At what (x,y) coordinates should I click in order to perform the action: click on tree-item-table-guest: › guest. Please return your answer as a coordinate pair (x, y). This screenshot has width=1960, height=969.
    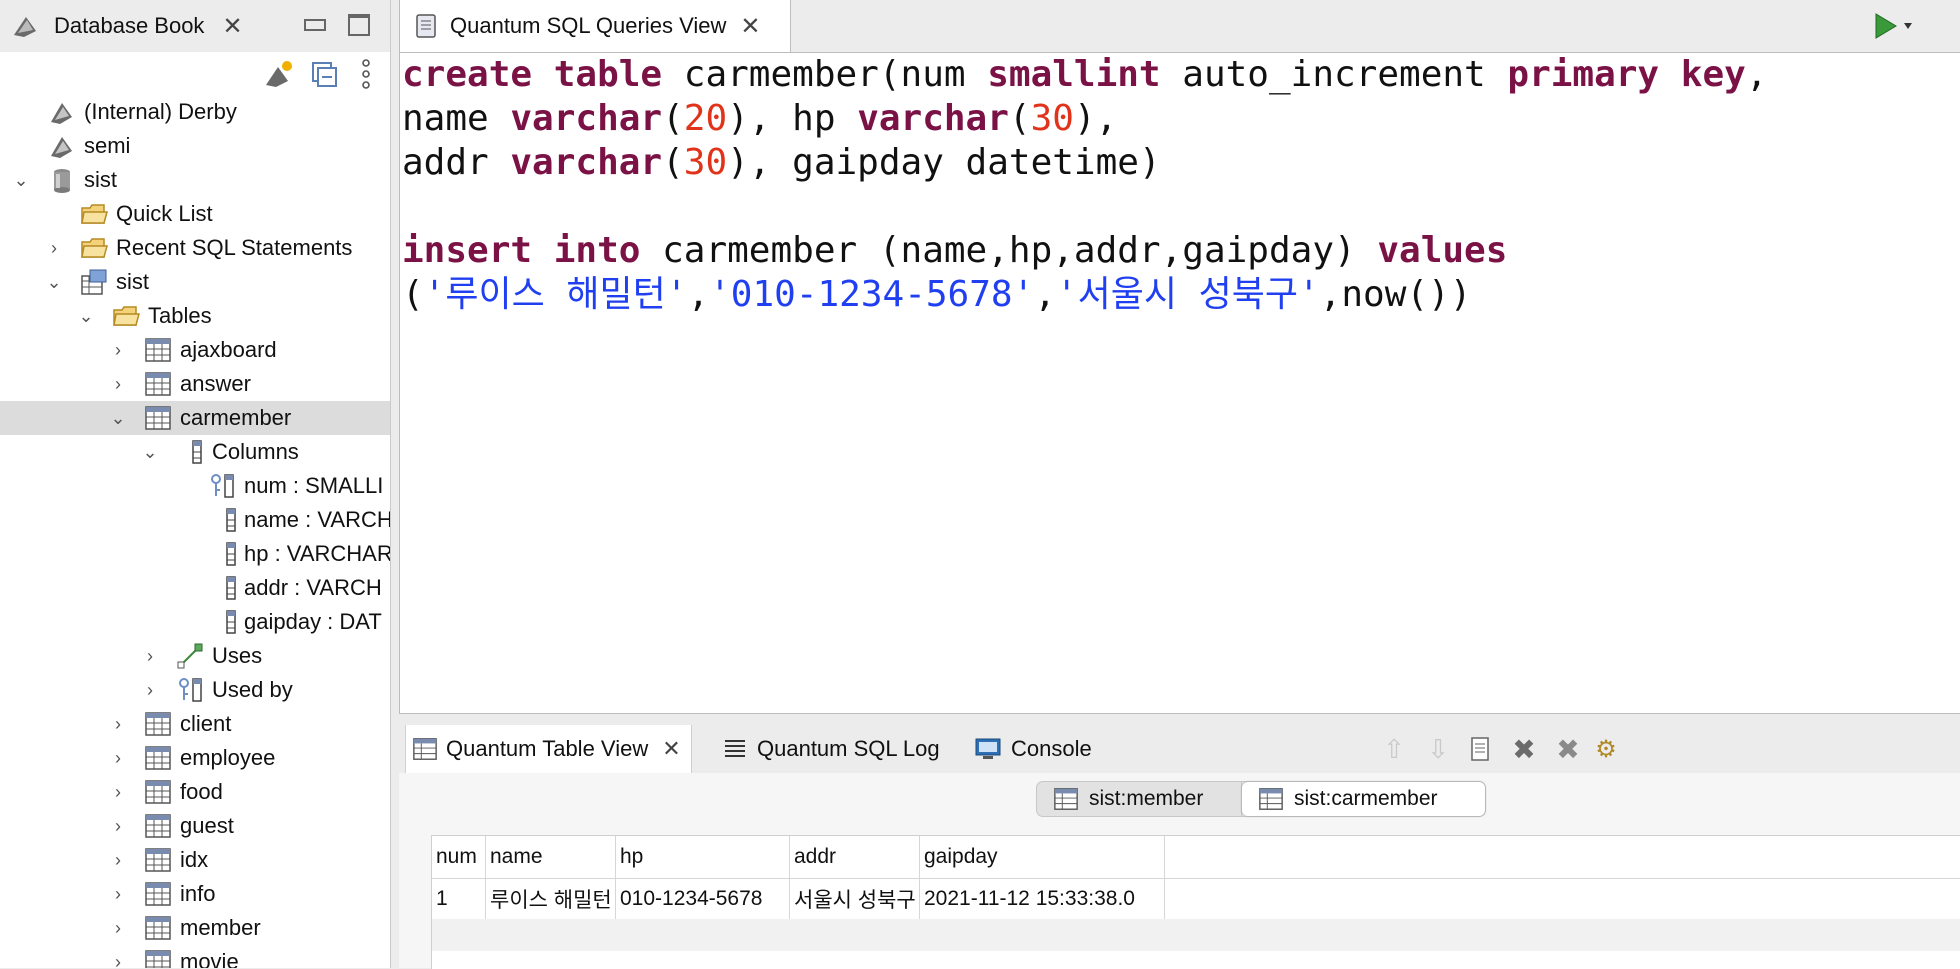
    Looking at the image, I should click on (195, 826).